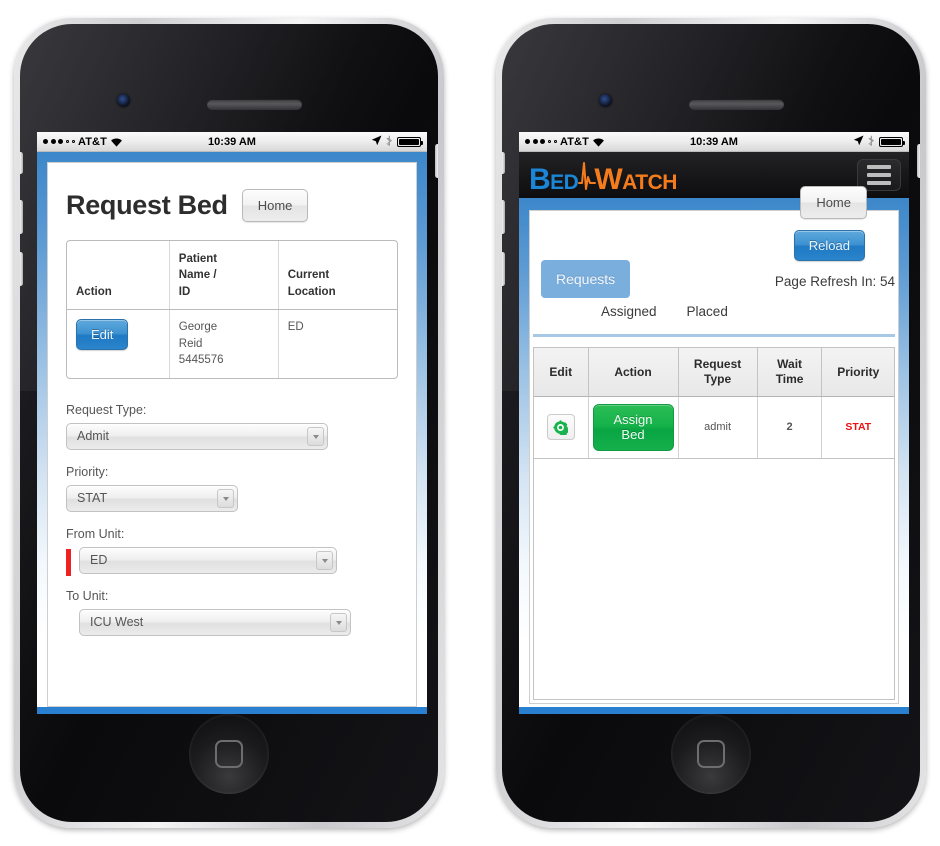 This screenshot has width=940, height=846. What do you see at coordinates (857, 372) in the screenshot?
I see `col-header-priority: Priority` at bounding box center [857, 372].